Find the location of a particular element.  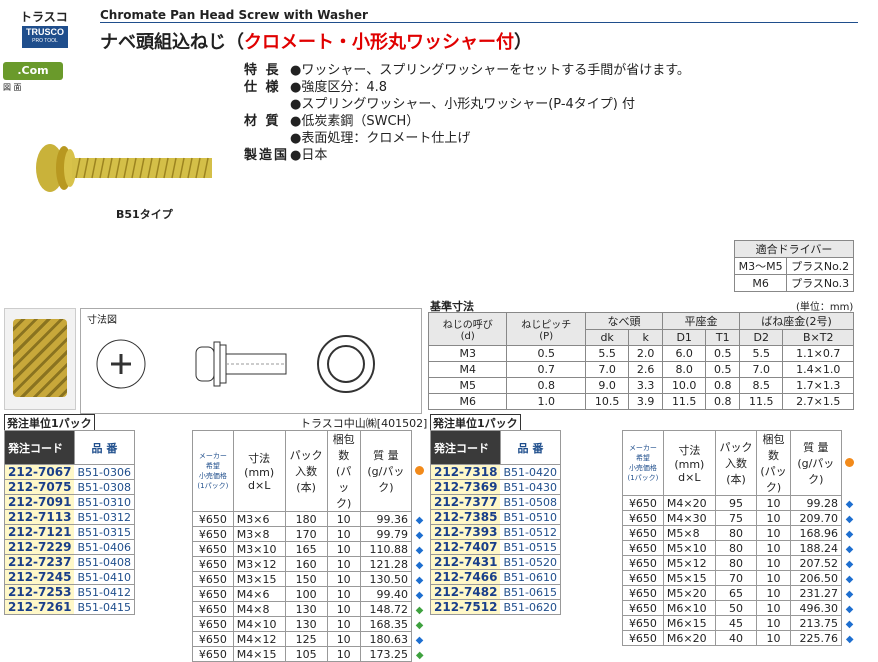

table-row: 212-7113 B51-0312 is located at coordinates (69, 517).